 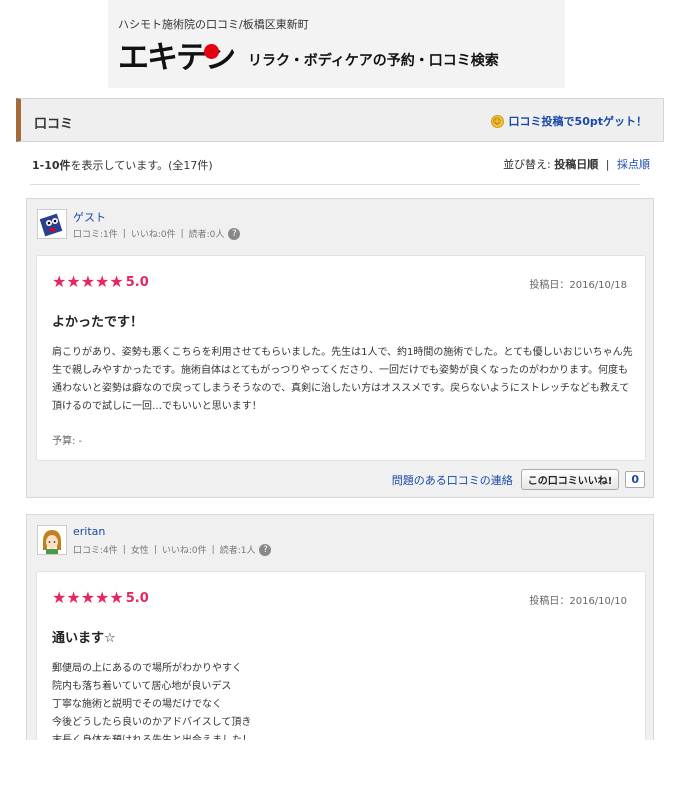 I want to click on user-reader-count: 読者:0人, so click(x=206, y=235).